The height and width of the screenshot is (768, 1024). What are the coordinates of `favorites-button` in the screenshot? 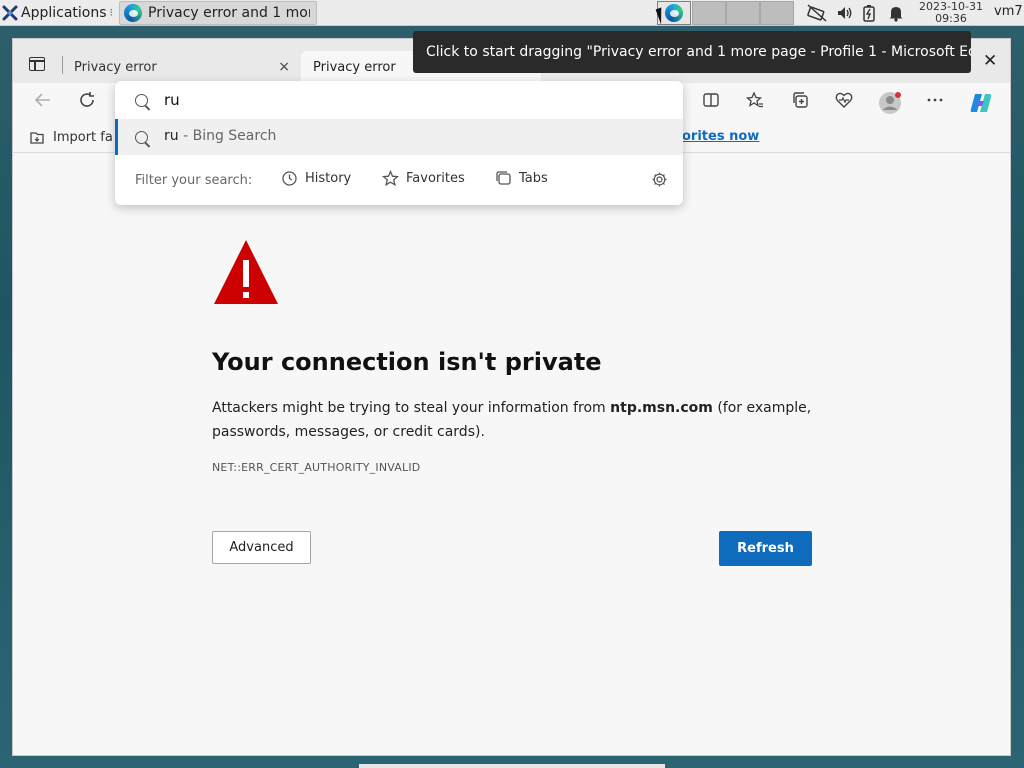 It's located at (755, 103).